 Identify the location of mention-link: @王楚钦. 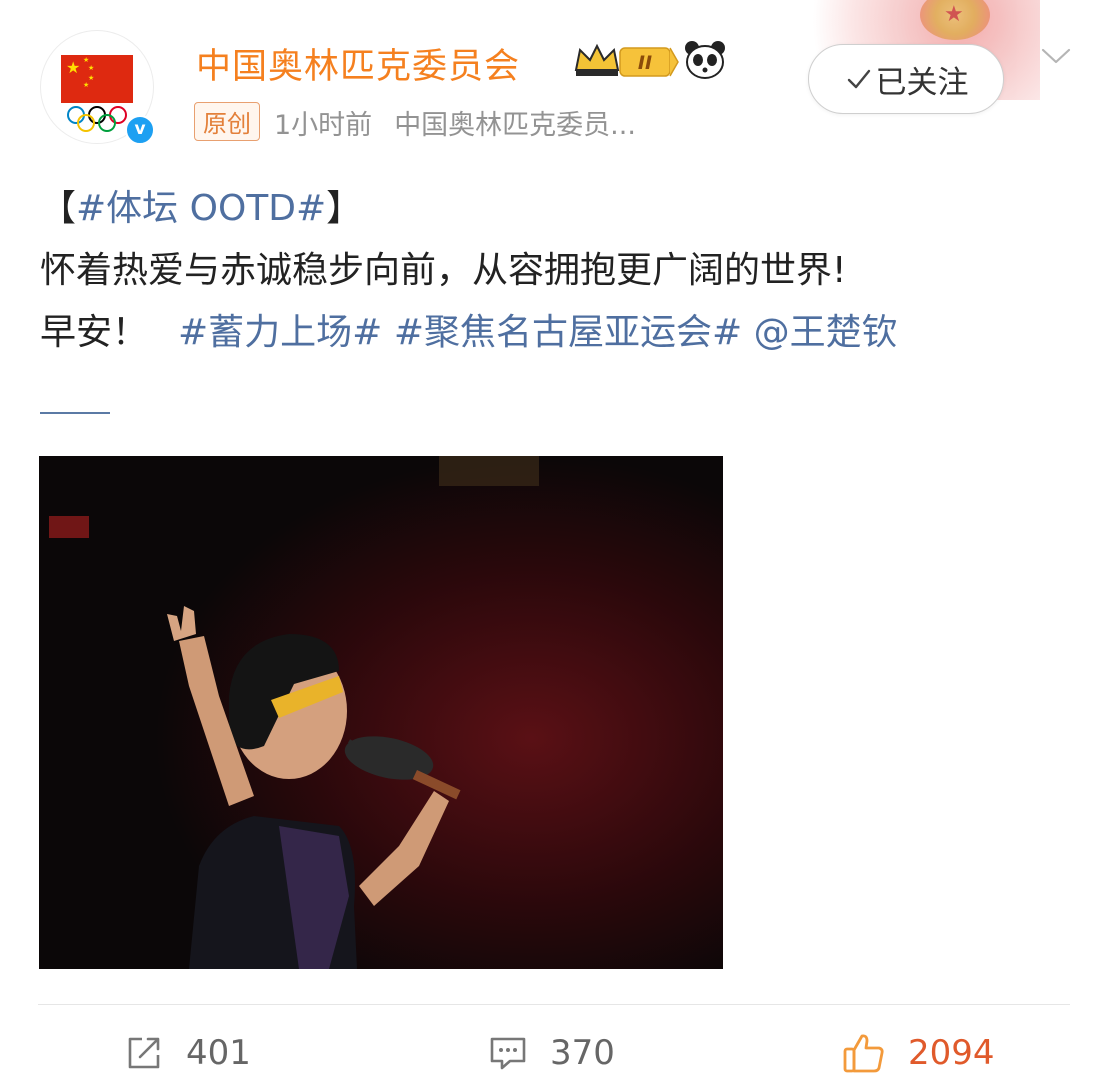
(826, 332).